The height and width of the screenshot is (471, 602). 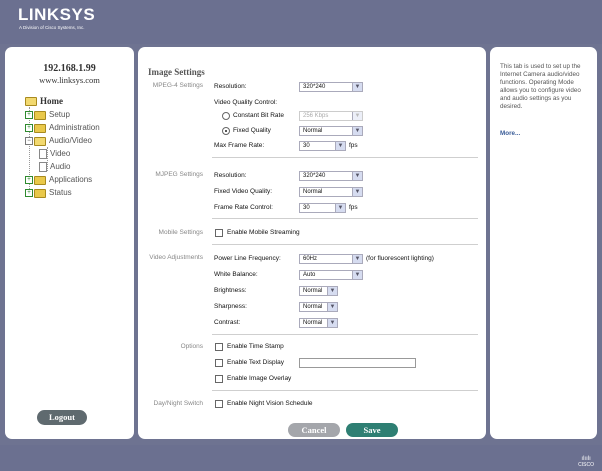 What do you see at coordinates (322, 208) in the screenshot?
I see `mjpeg-frame-select: 30 ▼` at bounding box center [322, 208].